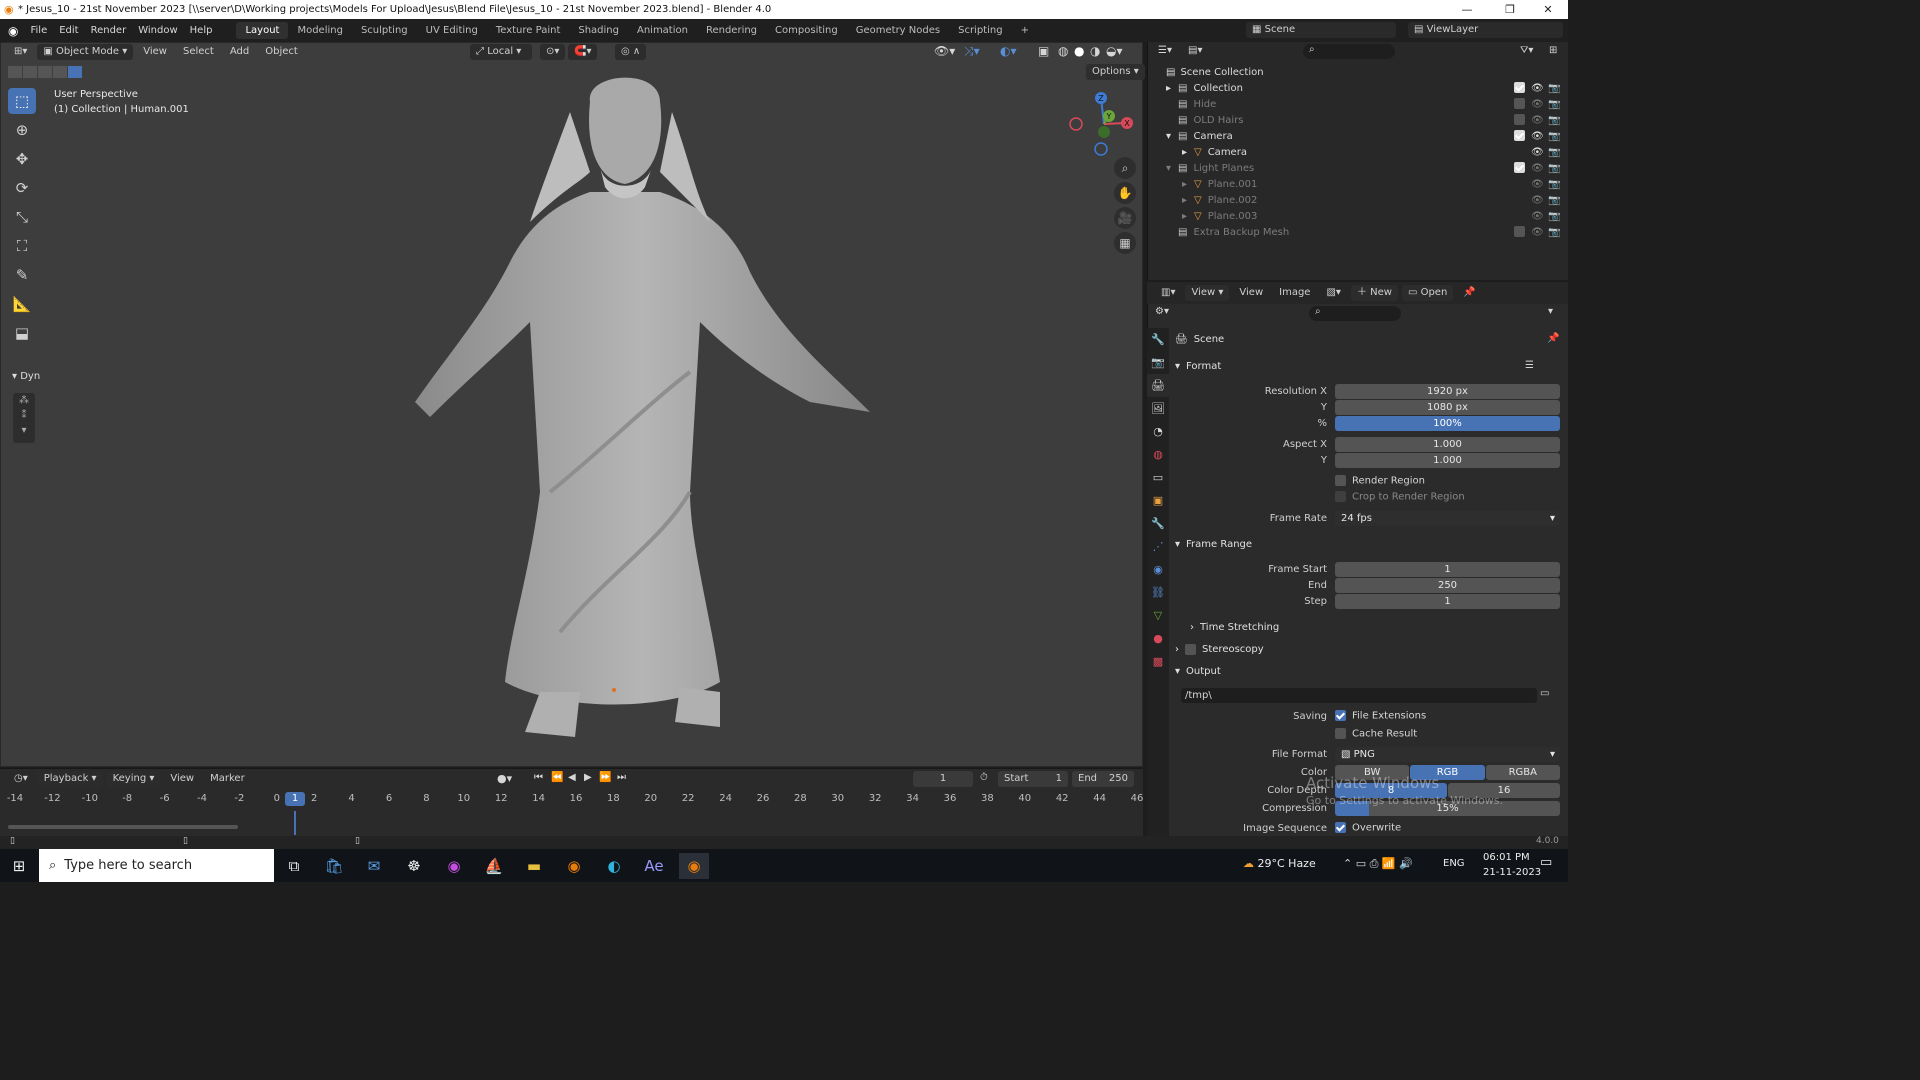 Image resolution: width=1920 pixels, height=1080 pixels. I want to click on format-presets-icon: ☰, so click(1529, 365).